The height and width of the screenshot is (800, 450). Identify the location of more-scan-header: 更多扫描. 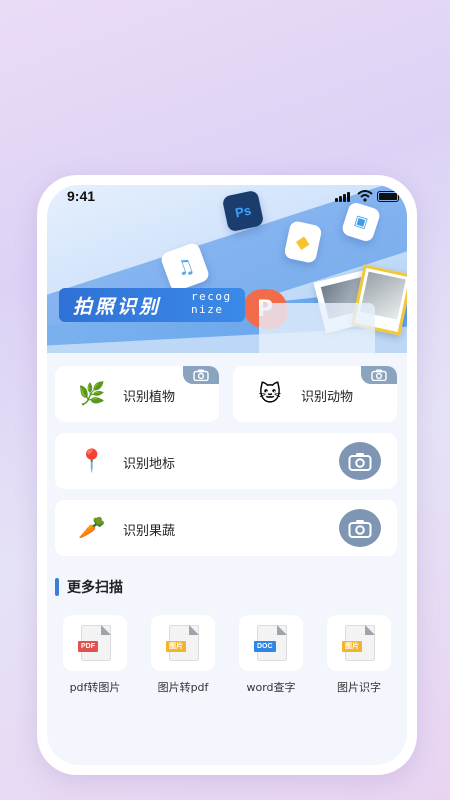
(89, 587).